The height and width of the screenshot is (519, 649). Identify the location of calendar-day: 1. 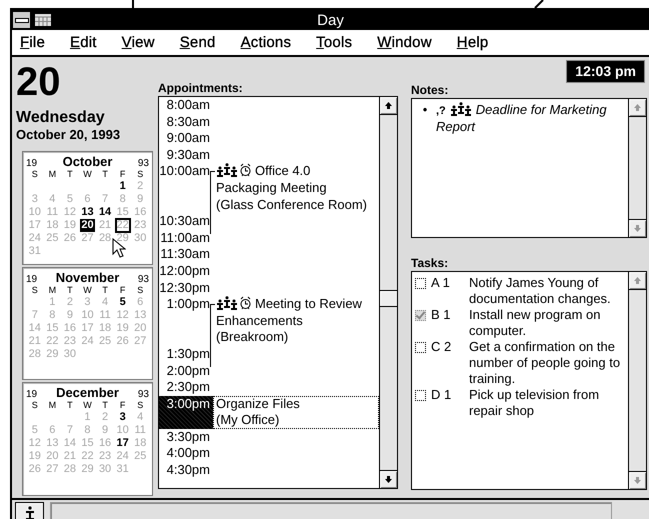
(122, 186).